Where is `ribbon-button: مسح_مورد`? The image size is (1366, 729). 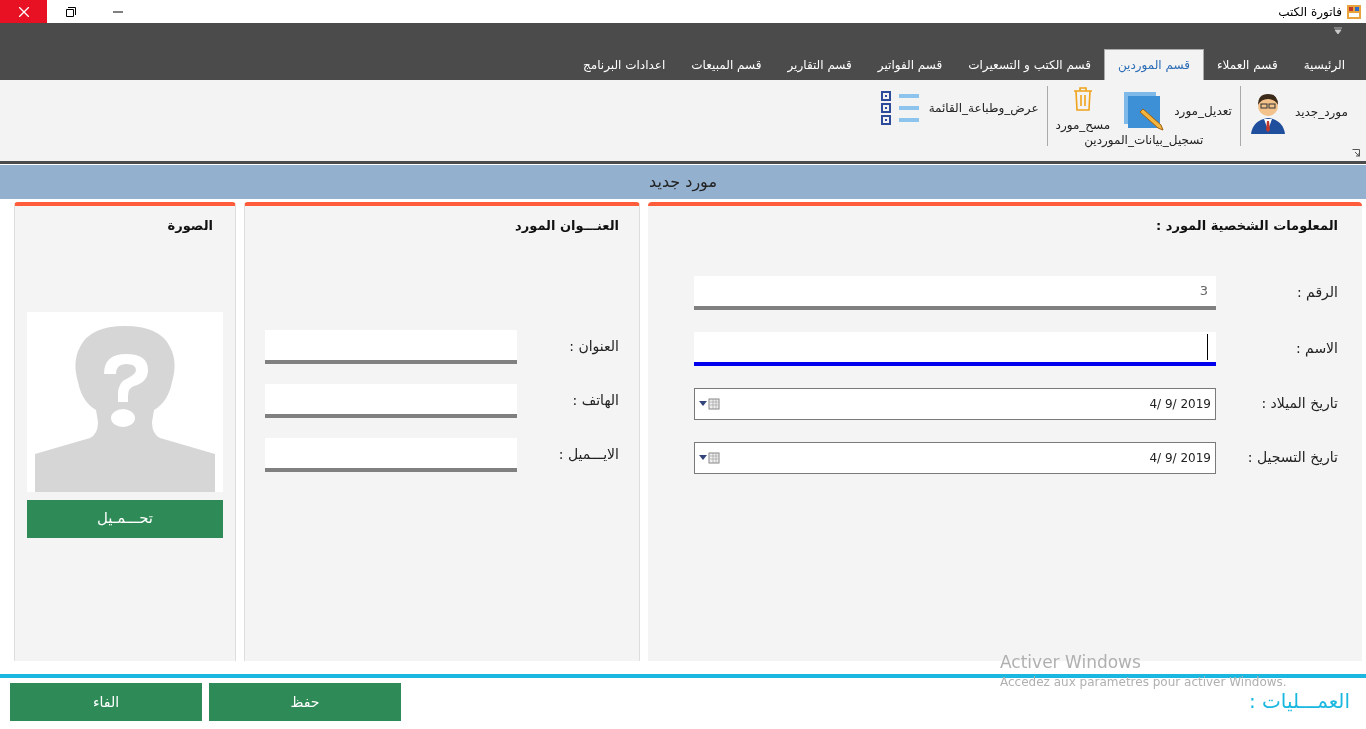
ribbon-button: مسح_مورد is located at coordinates (1083, 110).